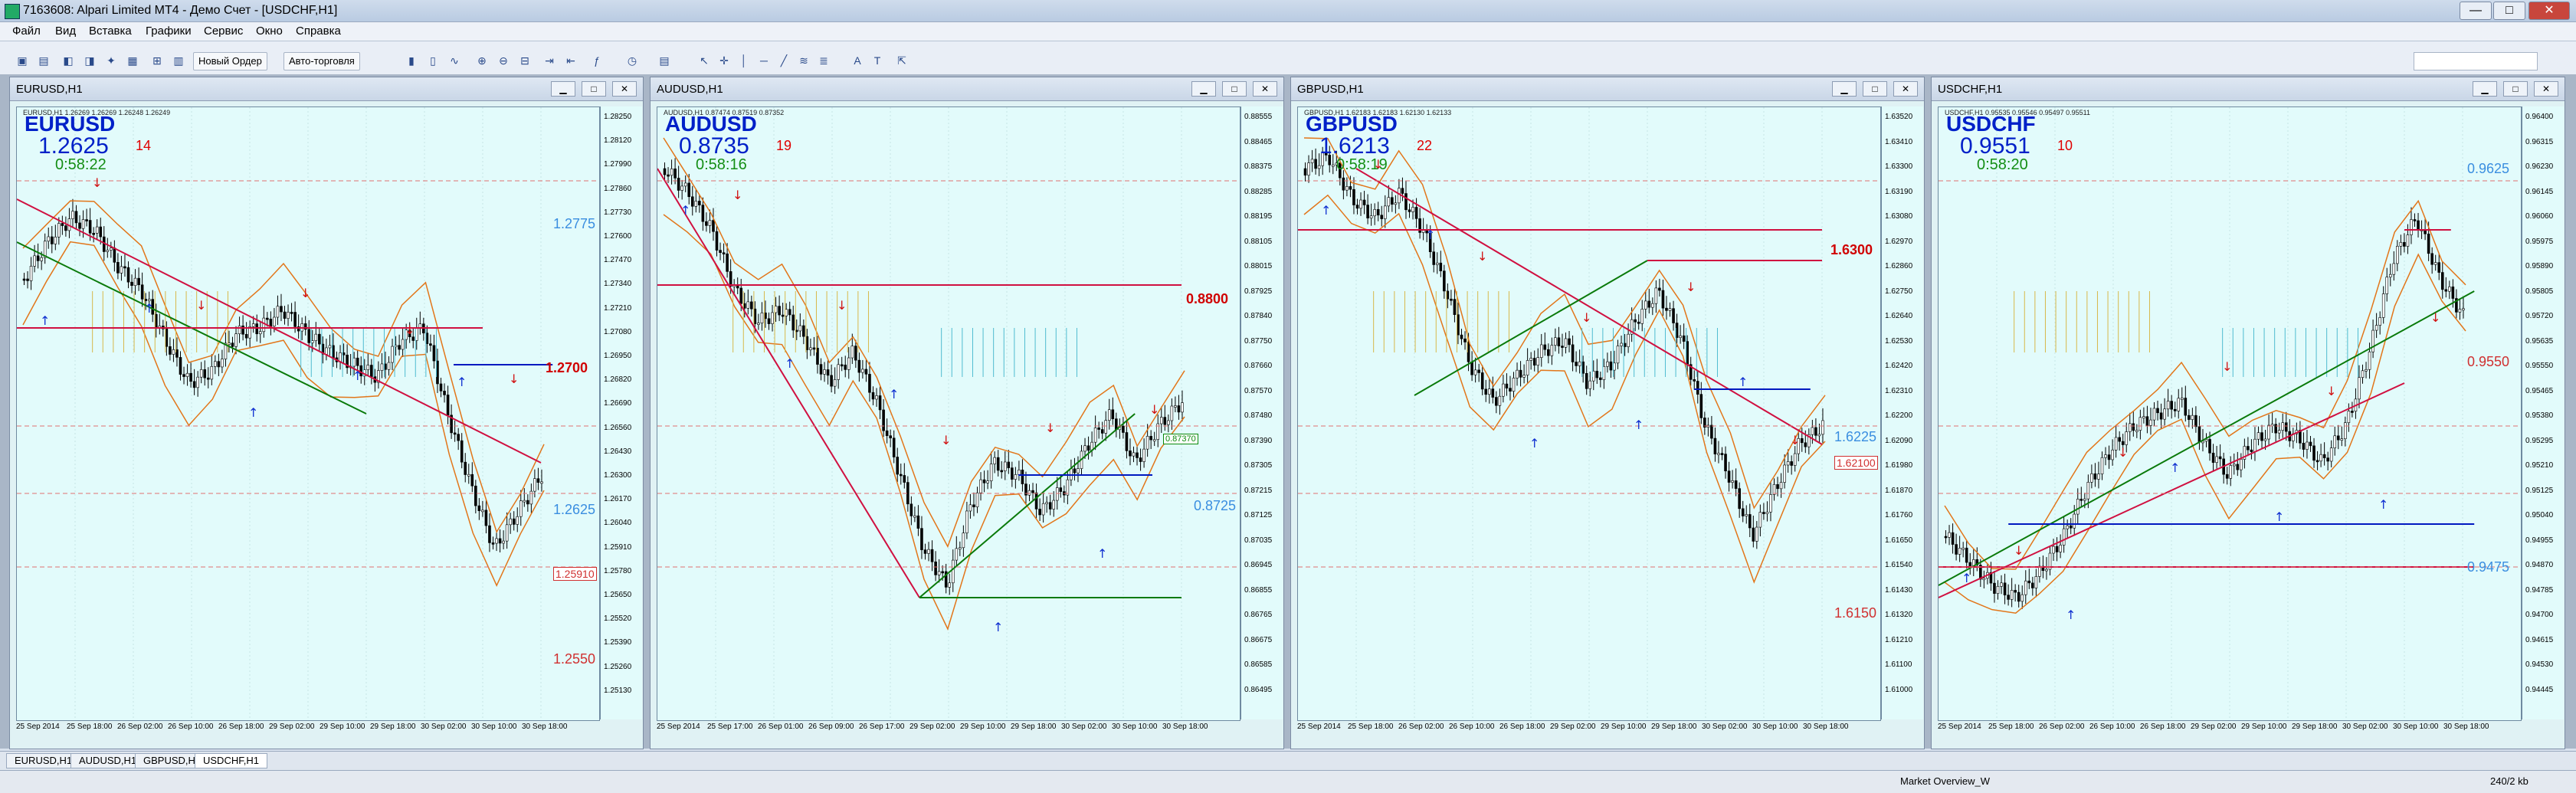 The width and height of the screenshot is (2576, 793). What do you see at coordinates (454, 60) in the screenshot?
I see `line-chart-icon: ∿` at bounding box center [454, 60].